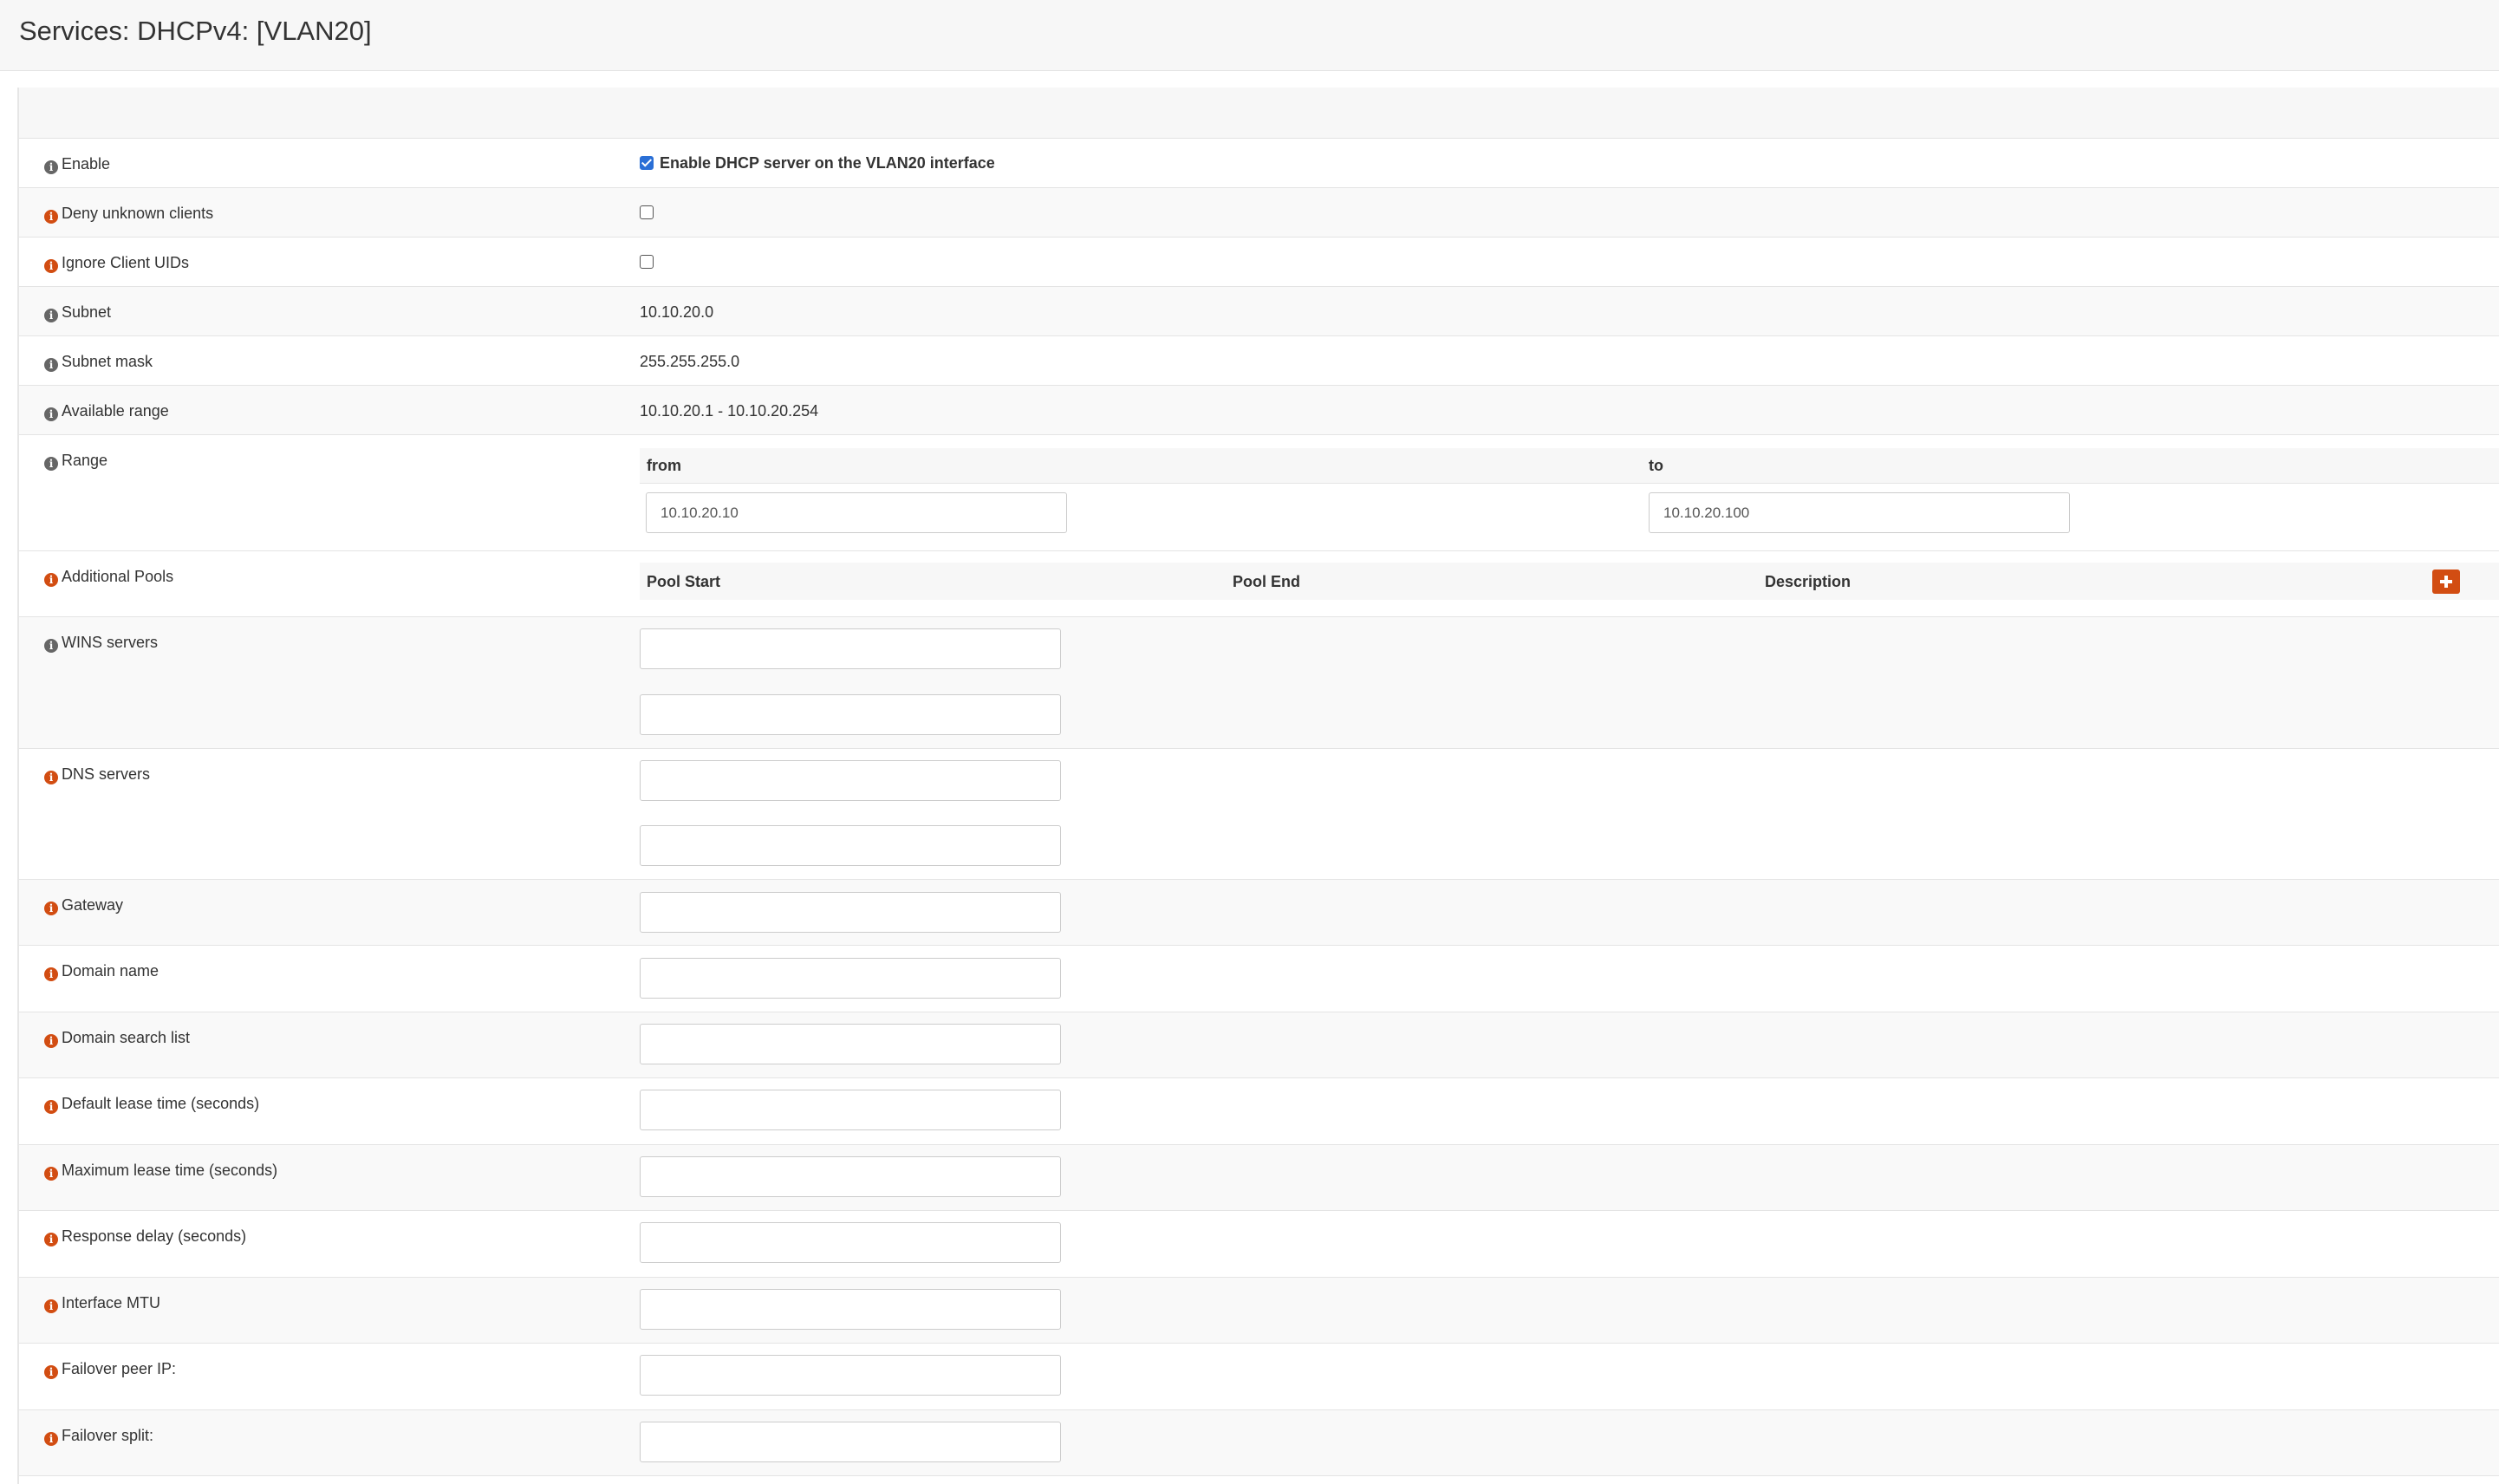 The image size is (2499, 1484). What do you see at coordinates (98, 1436) in the screenshot?
I see `row-label-failover-split: i Failover split:` at bounding box center [98, 1436].